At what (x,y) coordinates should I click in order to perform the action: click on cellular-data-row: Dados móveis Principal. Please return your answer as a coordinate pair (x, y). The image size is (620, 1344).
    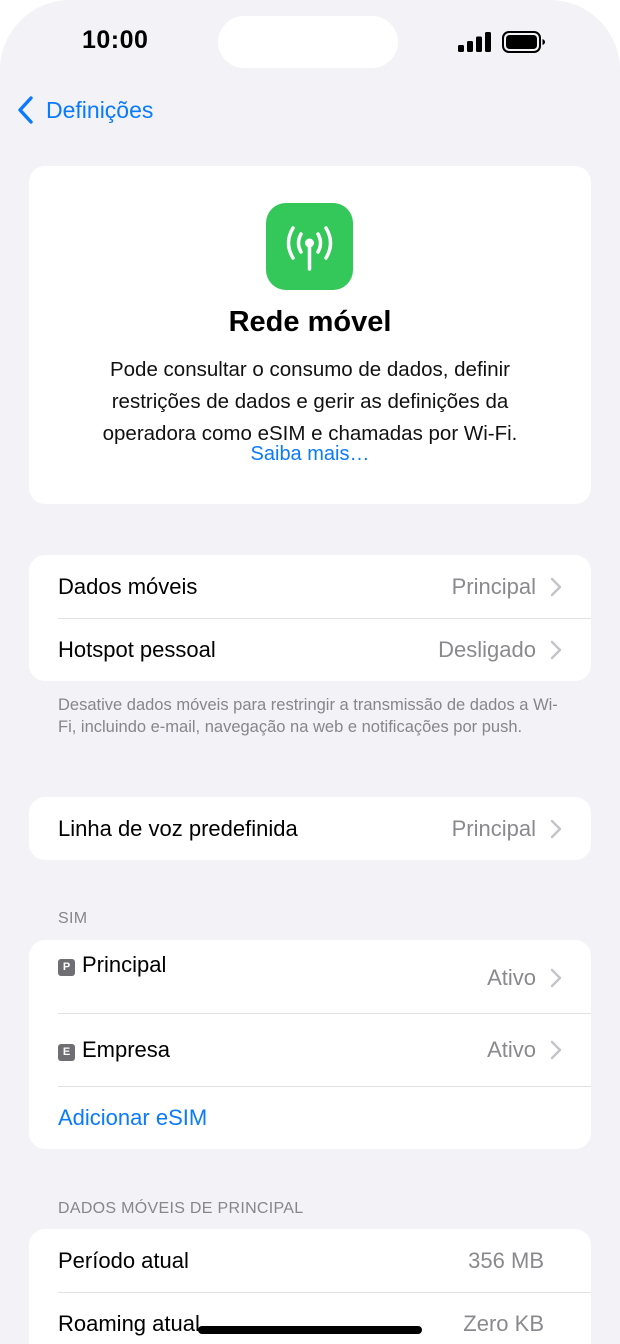
    Looking at the image, I should click on (310, 586).